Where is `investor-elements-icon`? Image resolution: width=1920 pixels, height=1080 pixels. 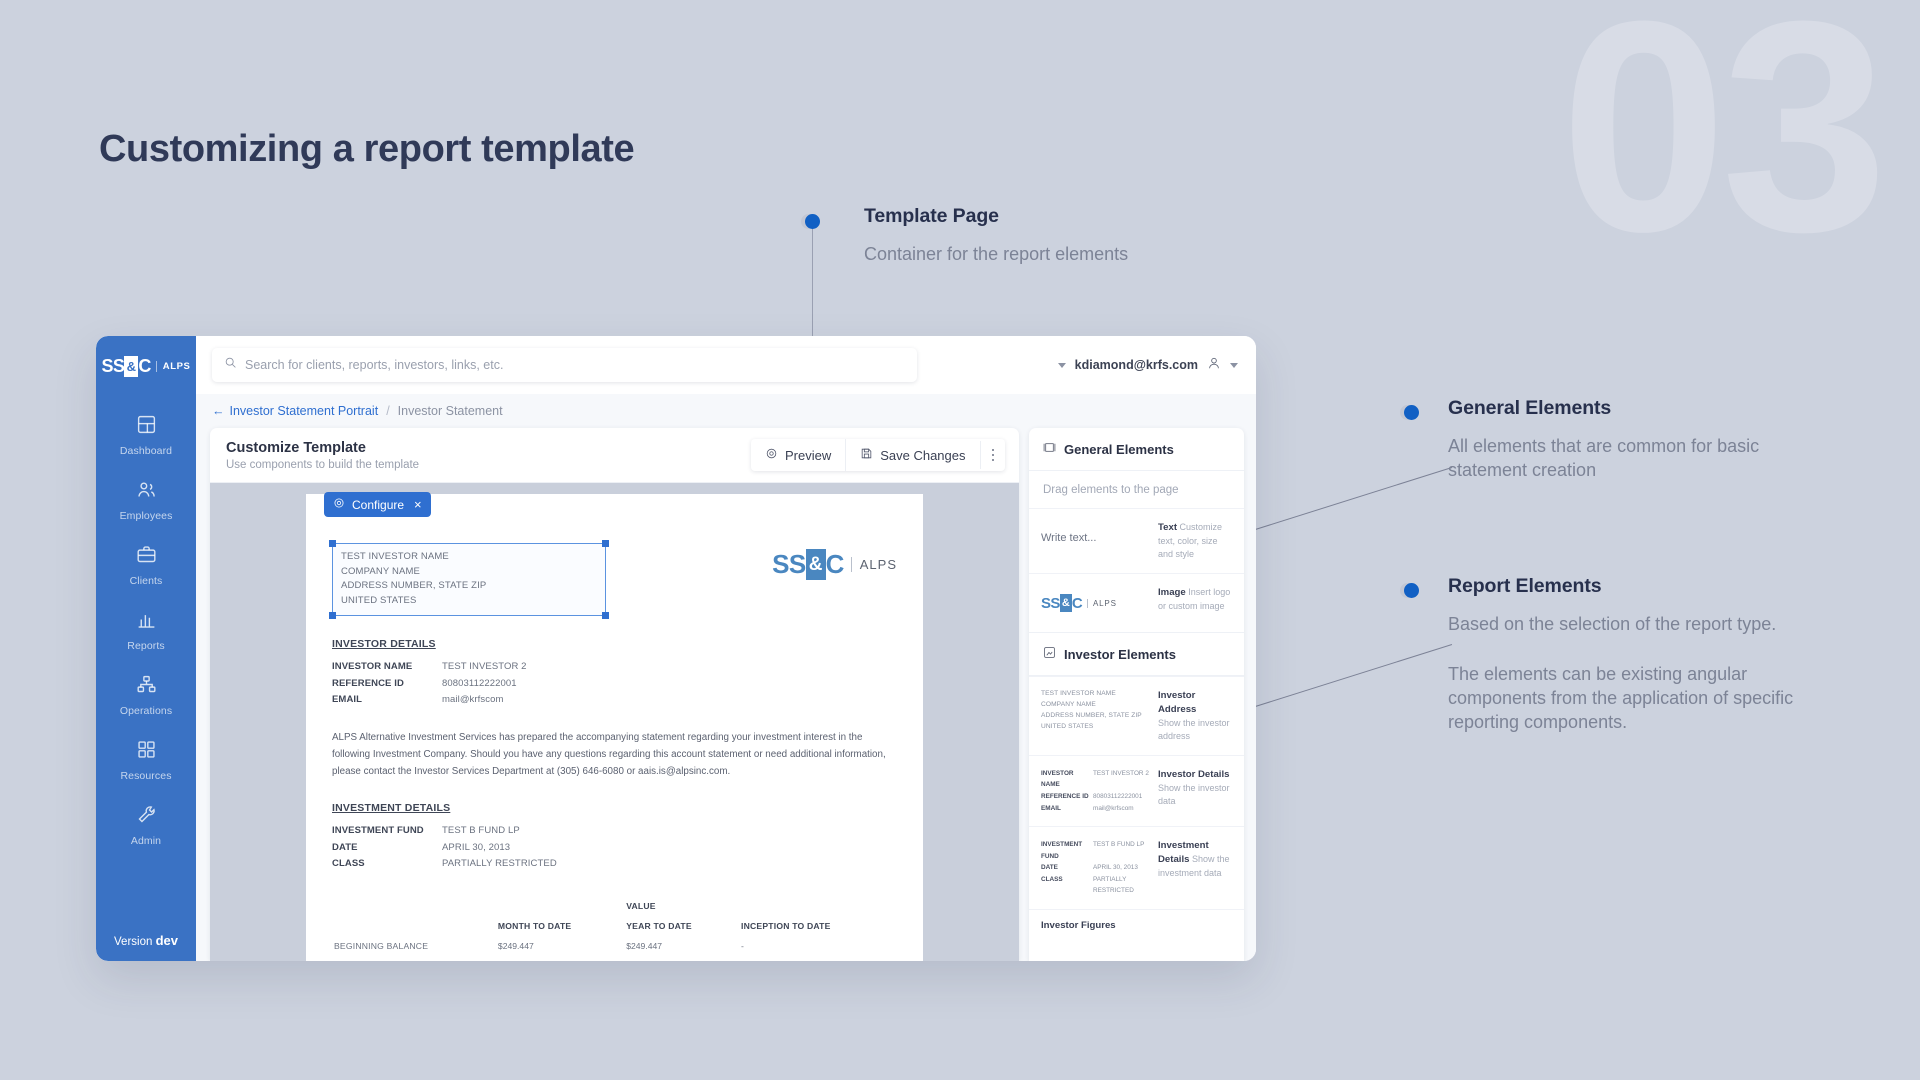
investor-elements-icon is located at coordinates (1049, 654).